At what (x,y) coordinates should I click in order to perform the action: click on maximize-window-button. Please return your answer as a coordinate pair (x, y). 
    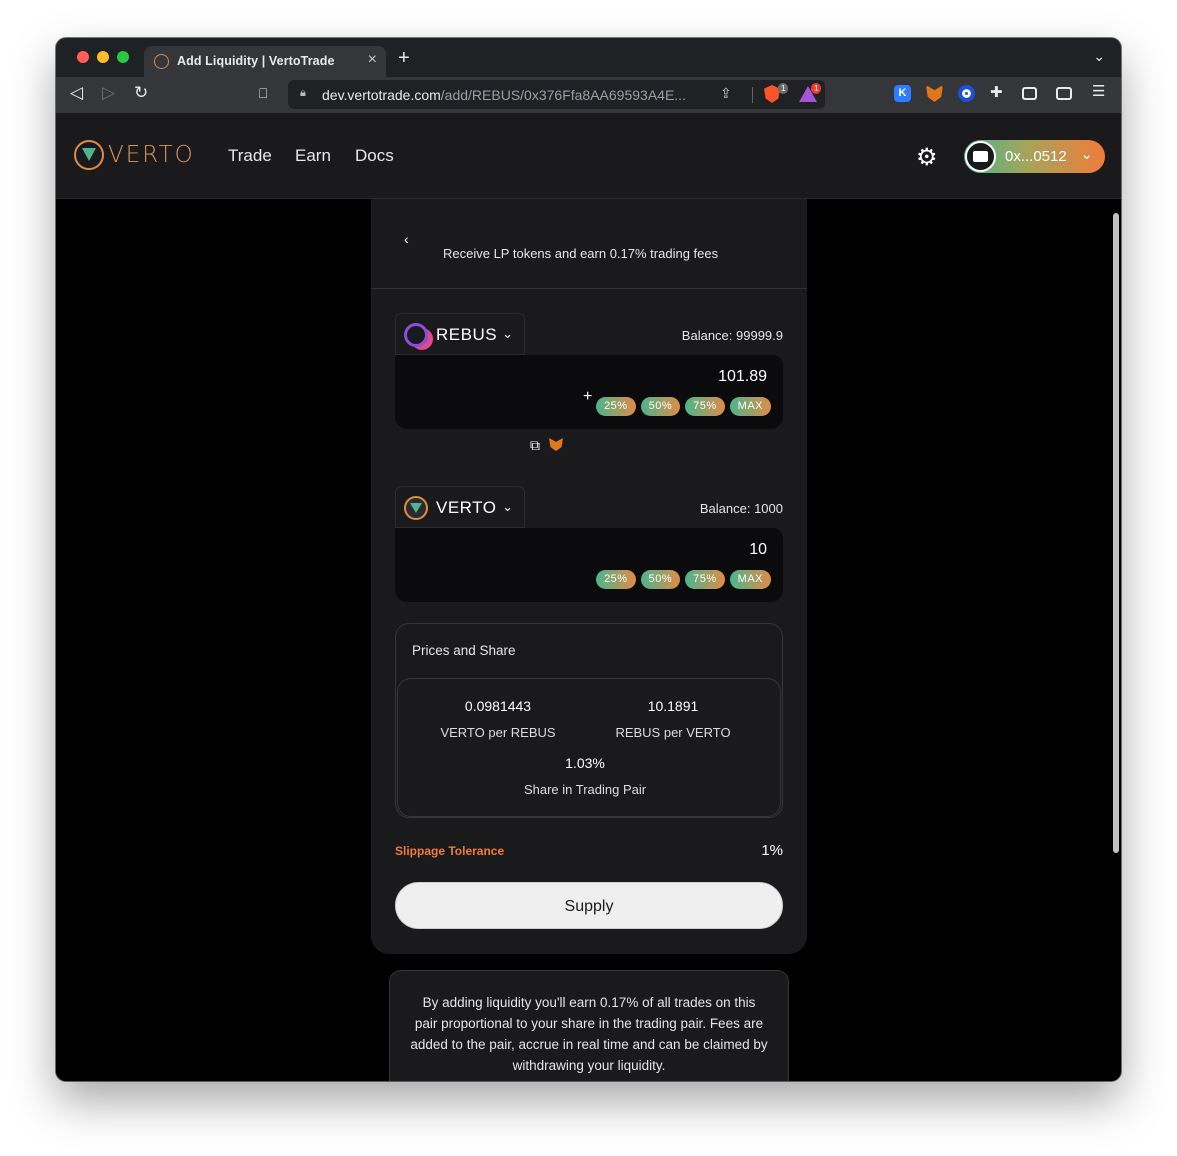
    Looking at the image, I should click on (123, 57).